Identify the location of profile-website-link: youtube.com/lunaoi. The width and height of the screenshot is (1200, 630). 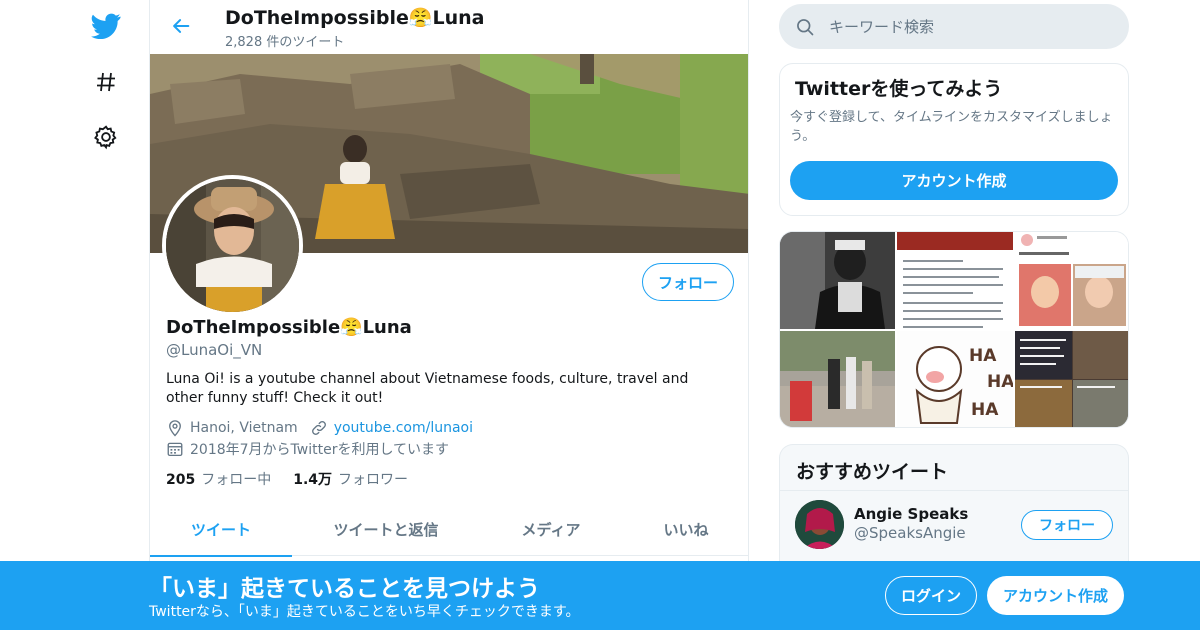
(403, 428).